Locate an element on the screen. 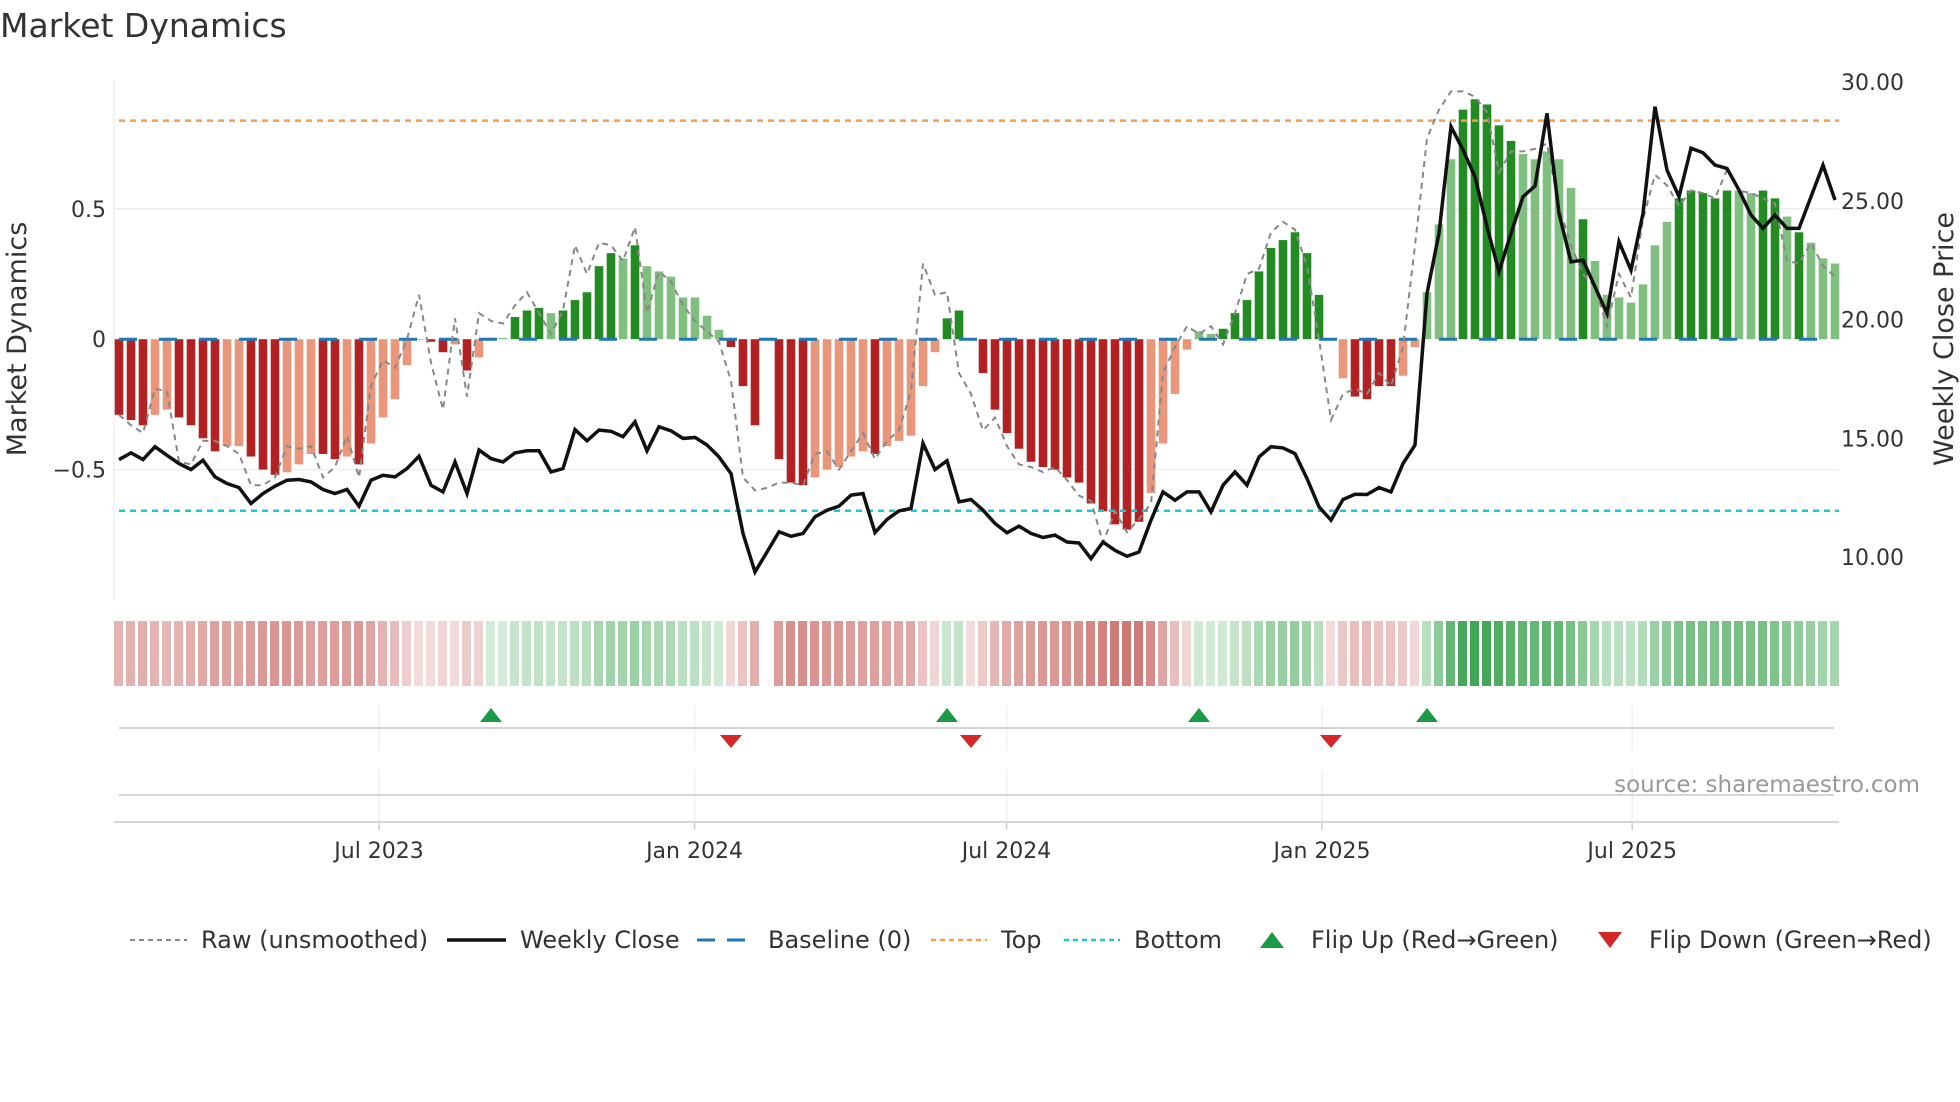 This screenshot has height=1102, width=1960. triangle-down-icon is located at coordinates (1610, 940).